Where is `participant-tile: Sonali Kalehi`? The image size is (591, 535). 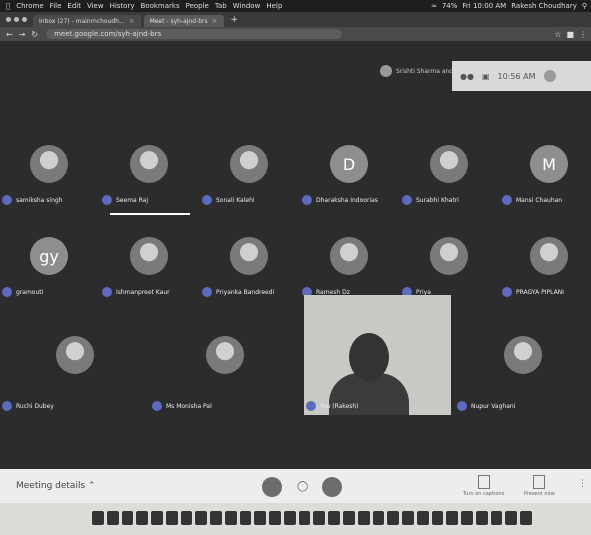 participant-tile: Sonali Kalehi is located at coordinates (249, 164).